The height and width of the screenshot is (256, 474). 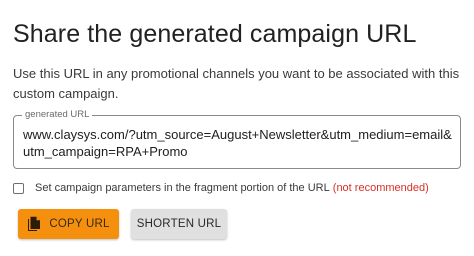 I want to click on fragment-checkbox, so click(x=18, y=188).